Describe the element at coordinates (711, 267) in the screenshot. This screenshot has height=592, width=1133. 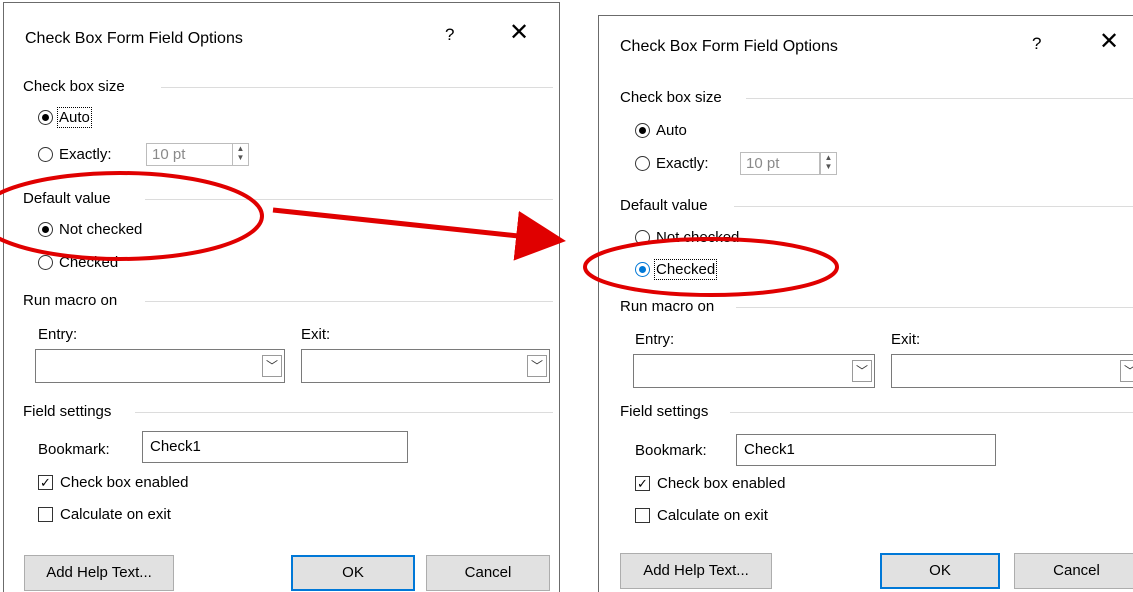
I see `highlight-ellipse-right` at that location.